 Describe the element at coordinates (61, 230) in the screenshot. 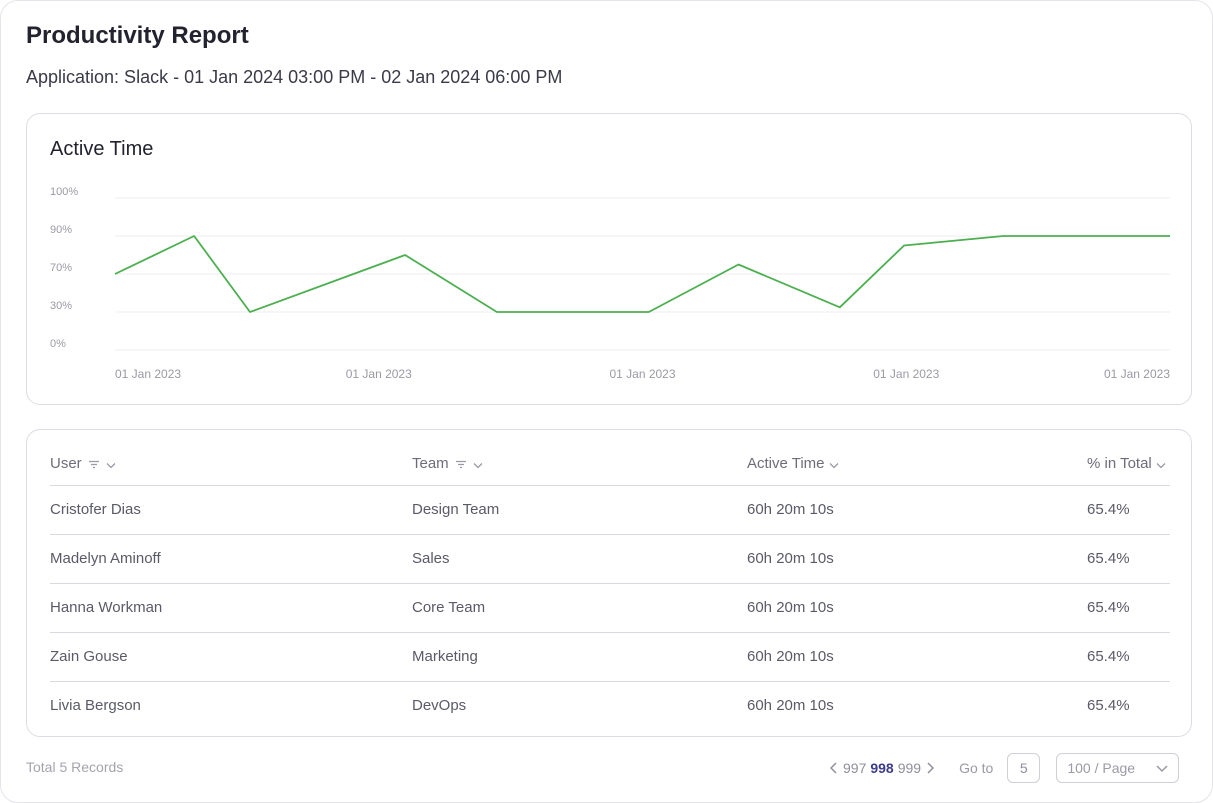

I see `y-tick-label: 90%` at that location.